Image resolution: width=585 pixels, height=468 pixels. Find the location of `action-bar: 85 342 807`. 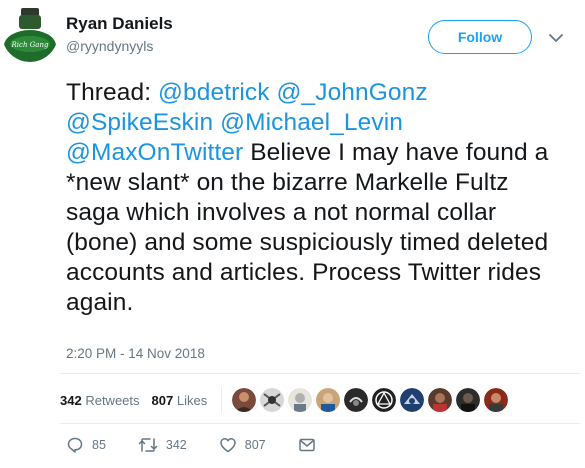

action-bar: 85 342 807 is located at coordinates (211, 445).